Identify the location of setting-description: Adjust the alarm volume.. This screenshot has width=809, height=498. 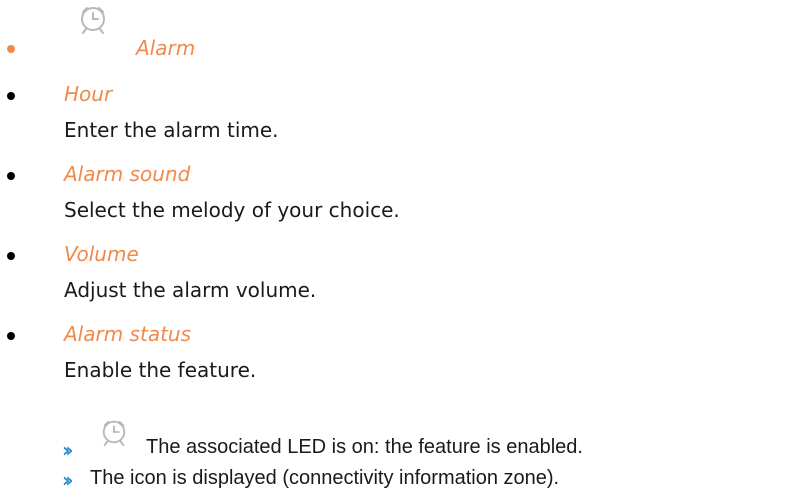
(190, 290).